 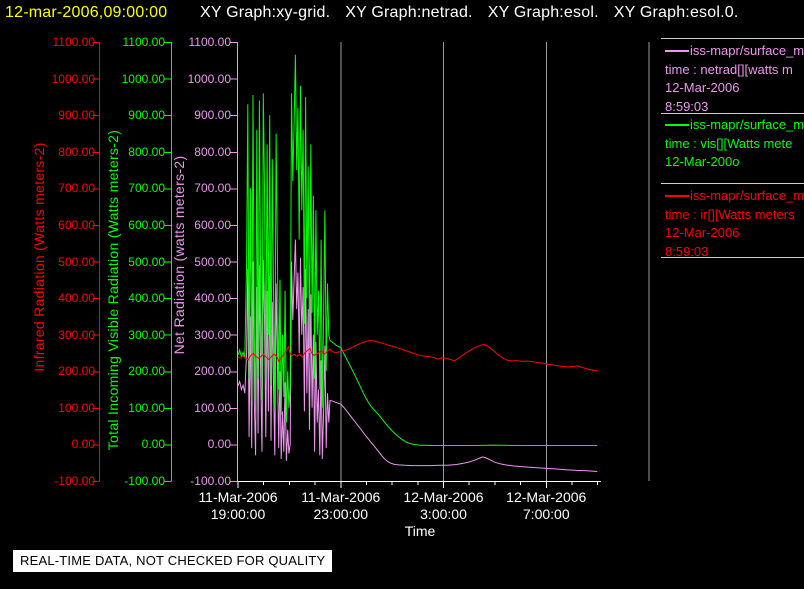 I want to click on y-tick-label-vis: 1100.00, so click(x=144, y=42).